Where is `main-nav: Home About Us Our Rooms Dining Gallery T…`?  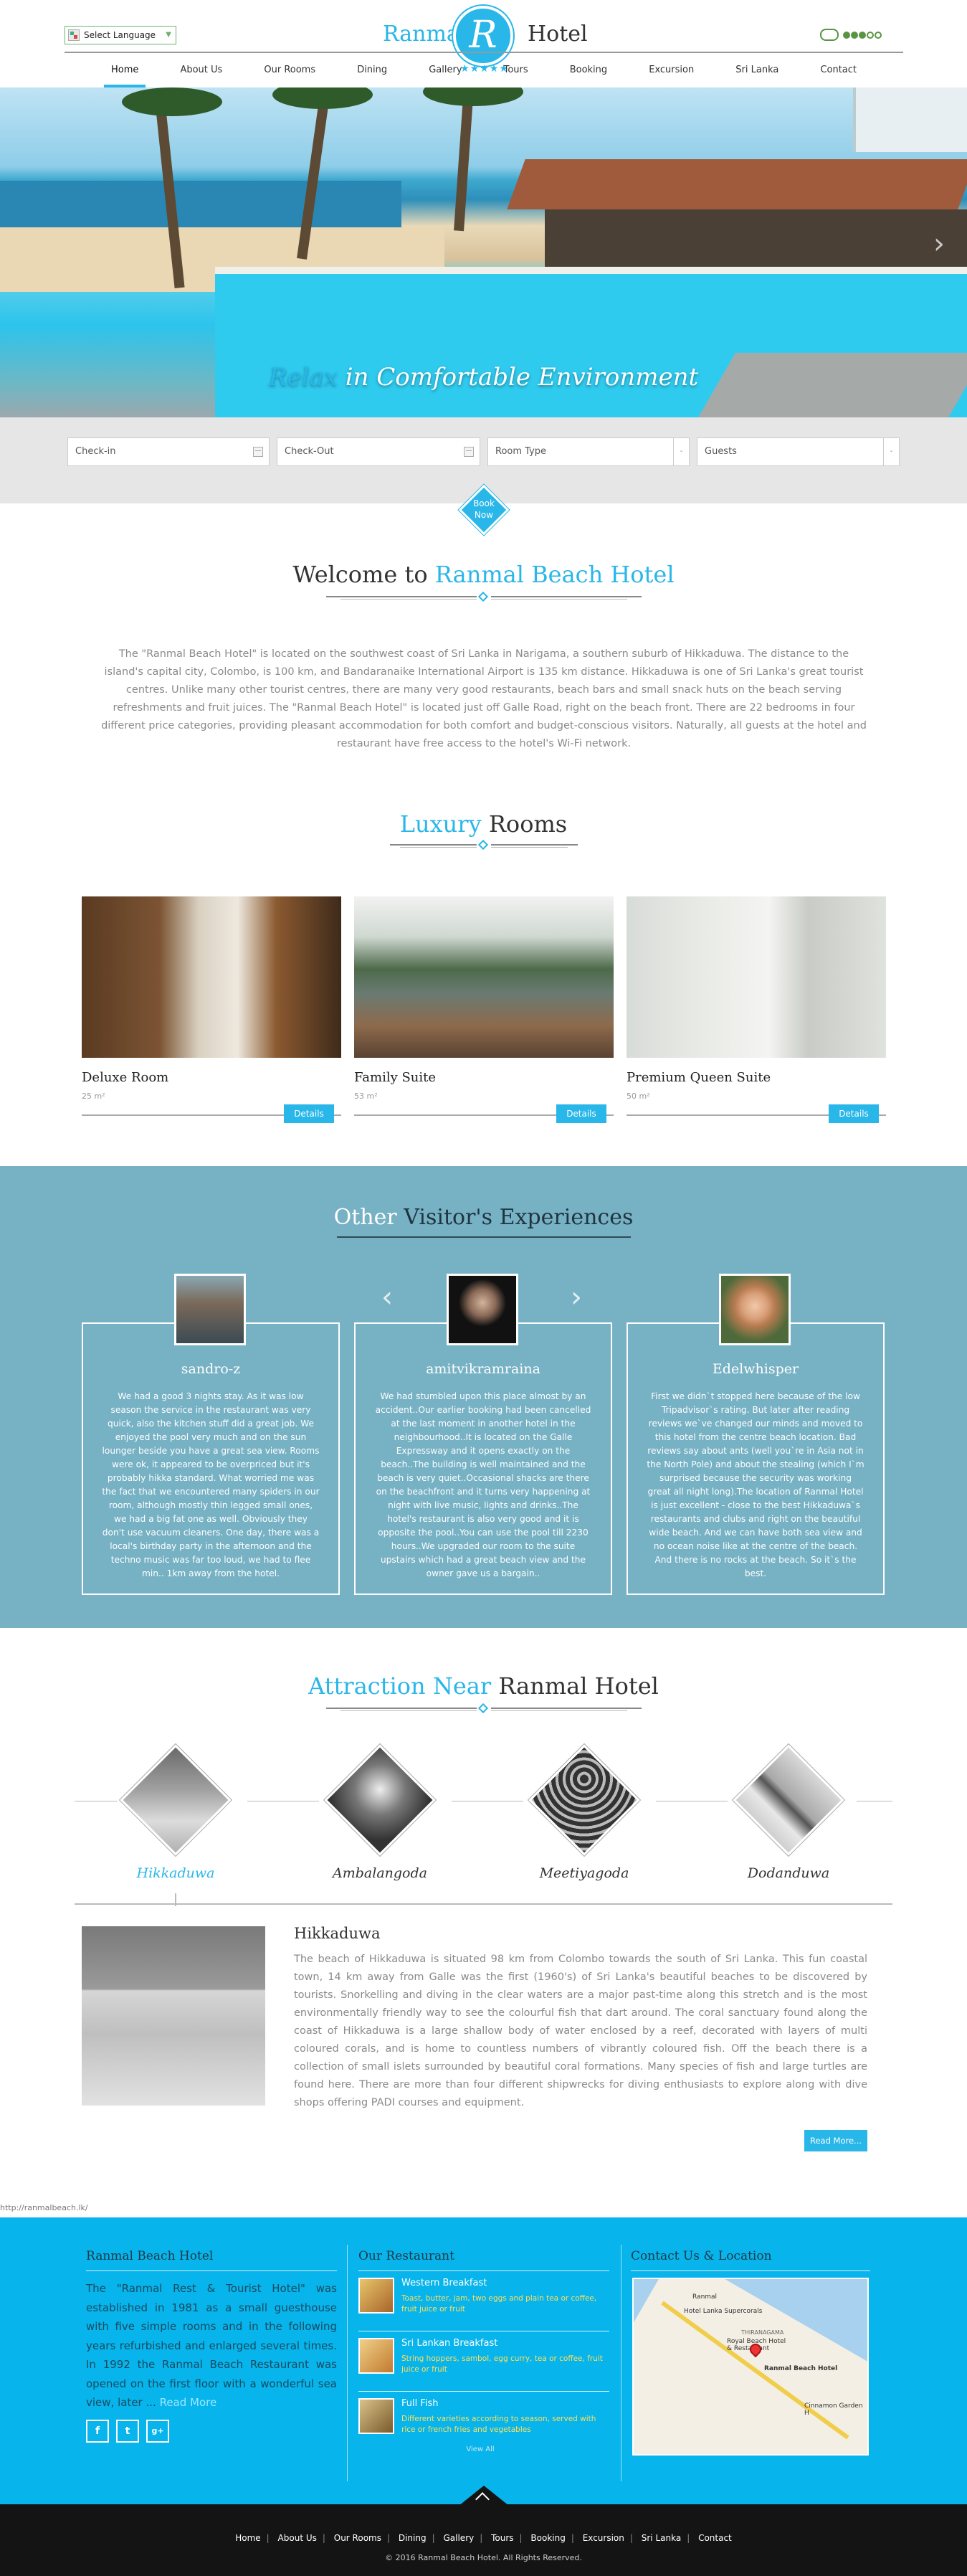
main-nav: Home About Us Our Rooms Dining Gallery T… is located at coordinates (484, 72).